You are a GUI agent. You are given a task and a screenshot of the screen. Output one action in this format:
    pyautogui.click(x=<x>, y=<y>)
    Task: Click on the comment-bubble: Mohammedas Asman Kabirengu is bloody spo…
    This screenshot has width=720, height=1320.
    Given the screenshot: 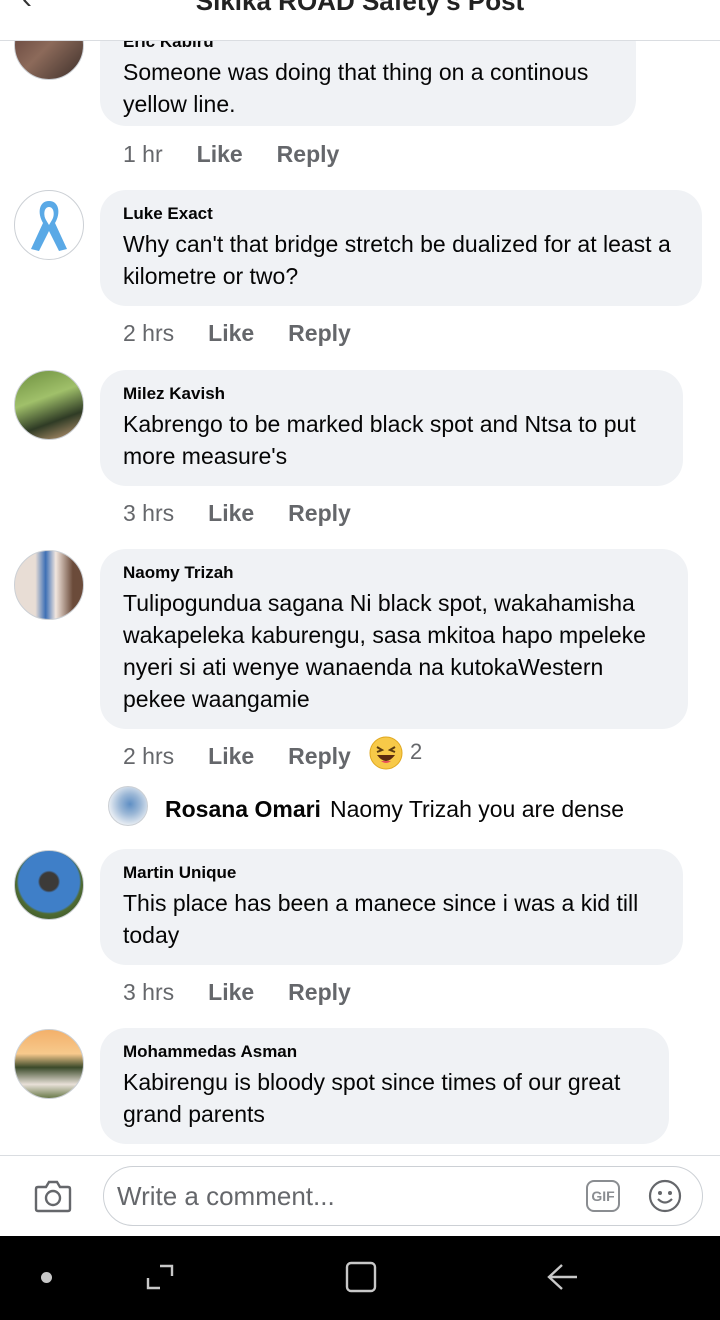 What is the action you would take?
    pyautogui.click(x=384, y=1086)
    